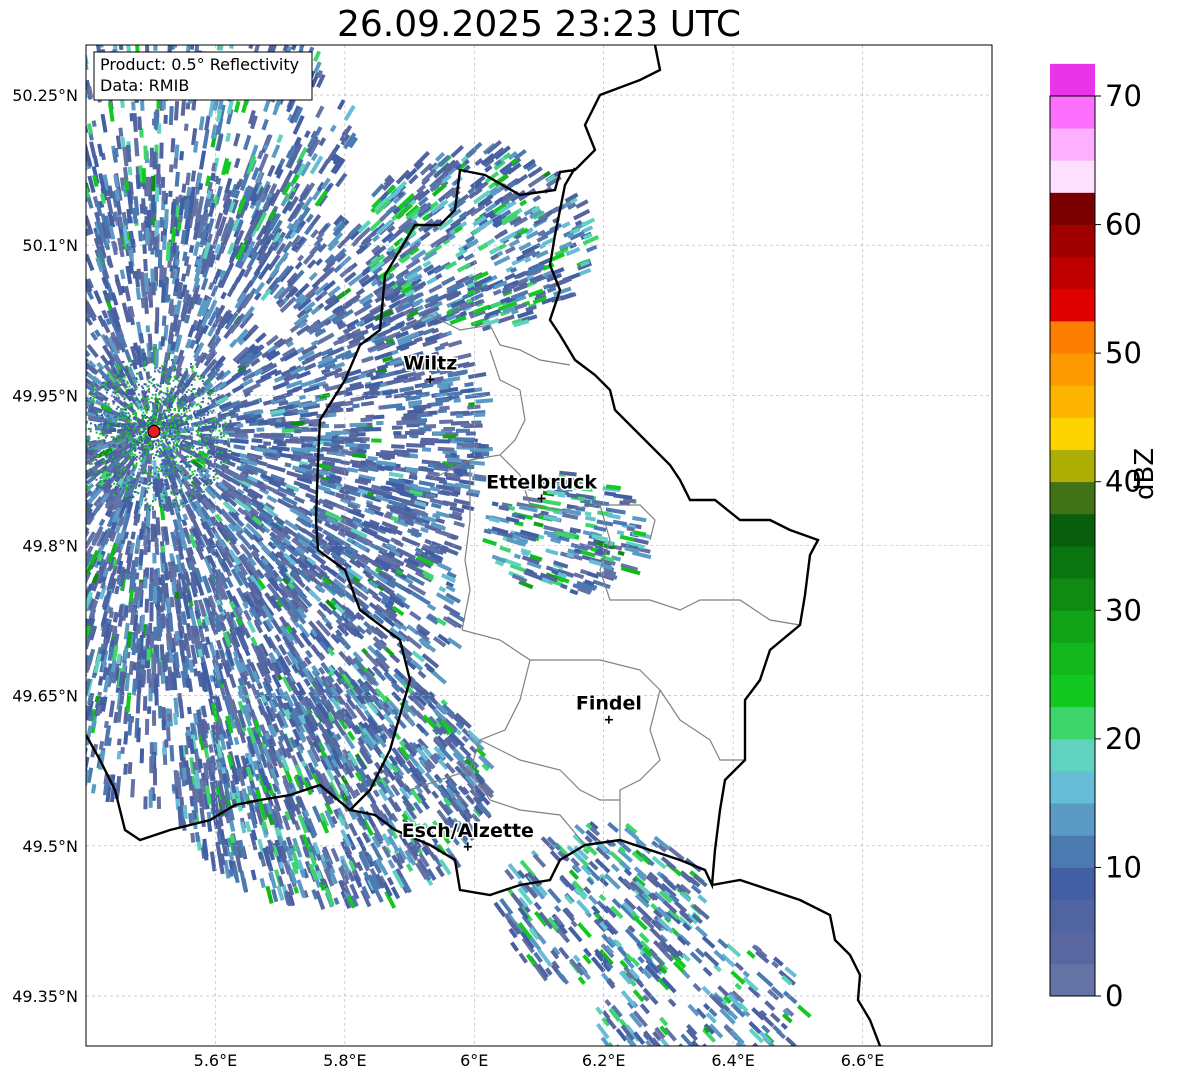 The width and height of the screenshot is (1184, 1081). Describe the element at coordinates (203, 76) in the screenshot. I see `info-box: Product: 0.5° Reflectivity Data: RMIB` at that location.